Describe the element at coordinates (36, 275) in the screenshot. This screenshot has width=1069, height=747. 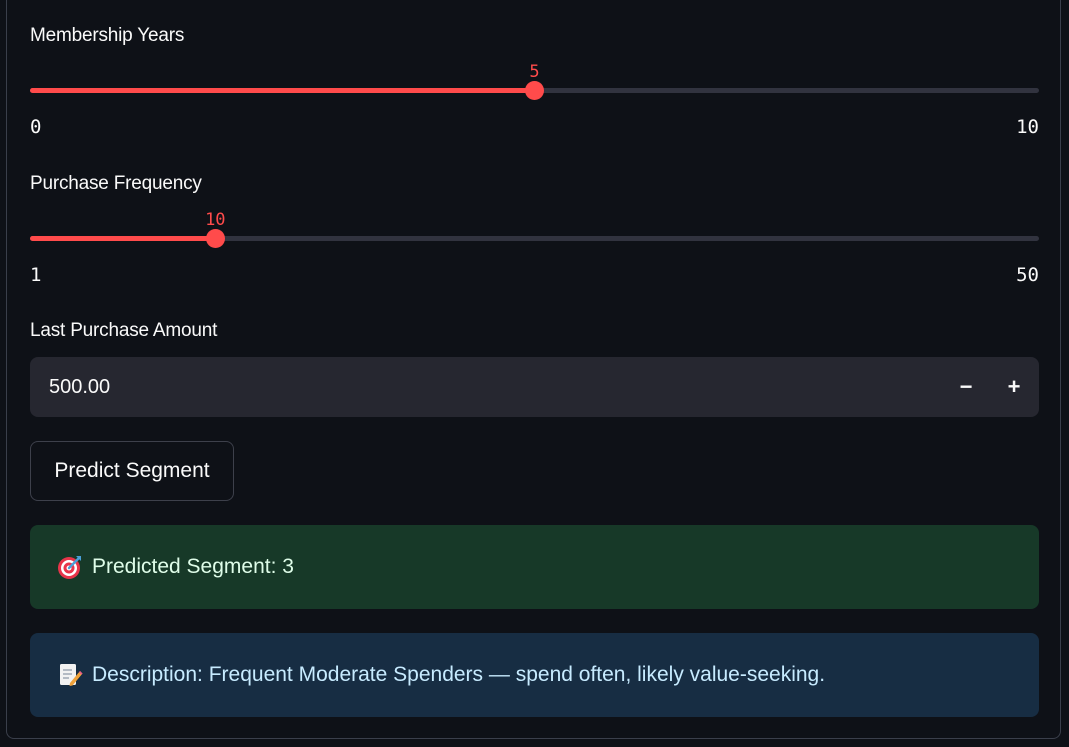
I see `slider-min: 1` at that location.